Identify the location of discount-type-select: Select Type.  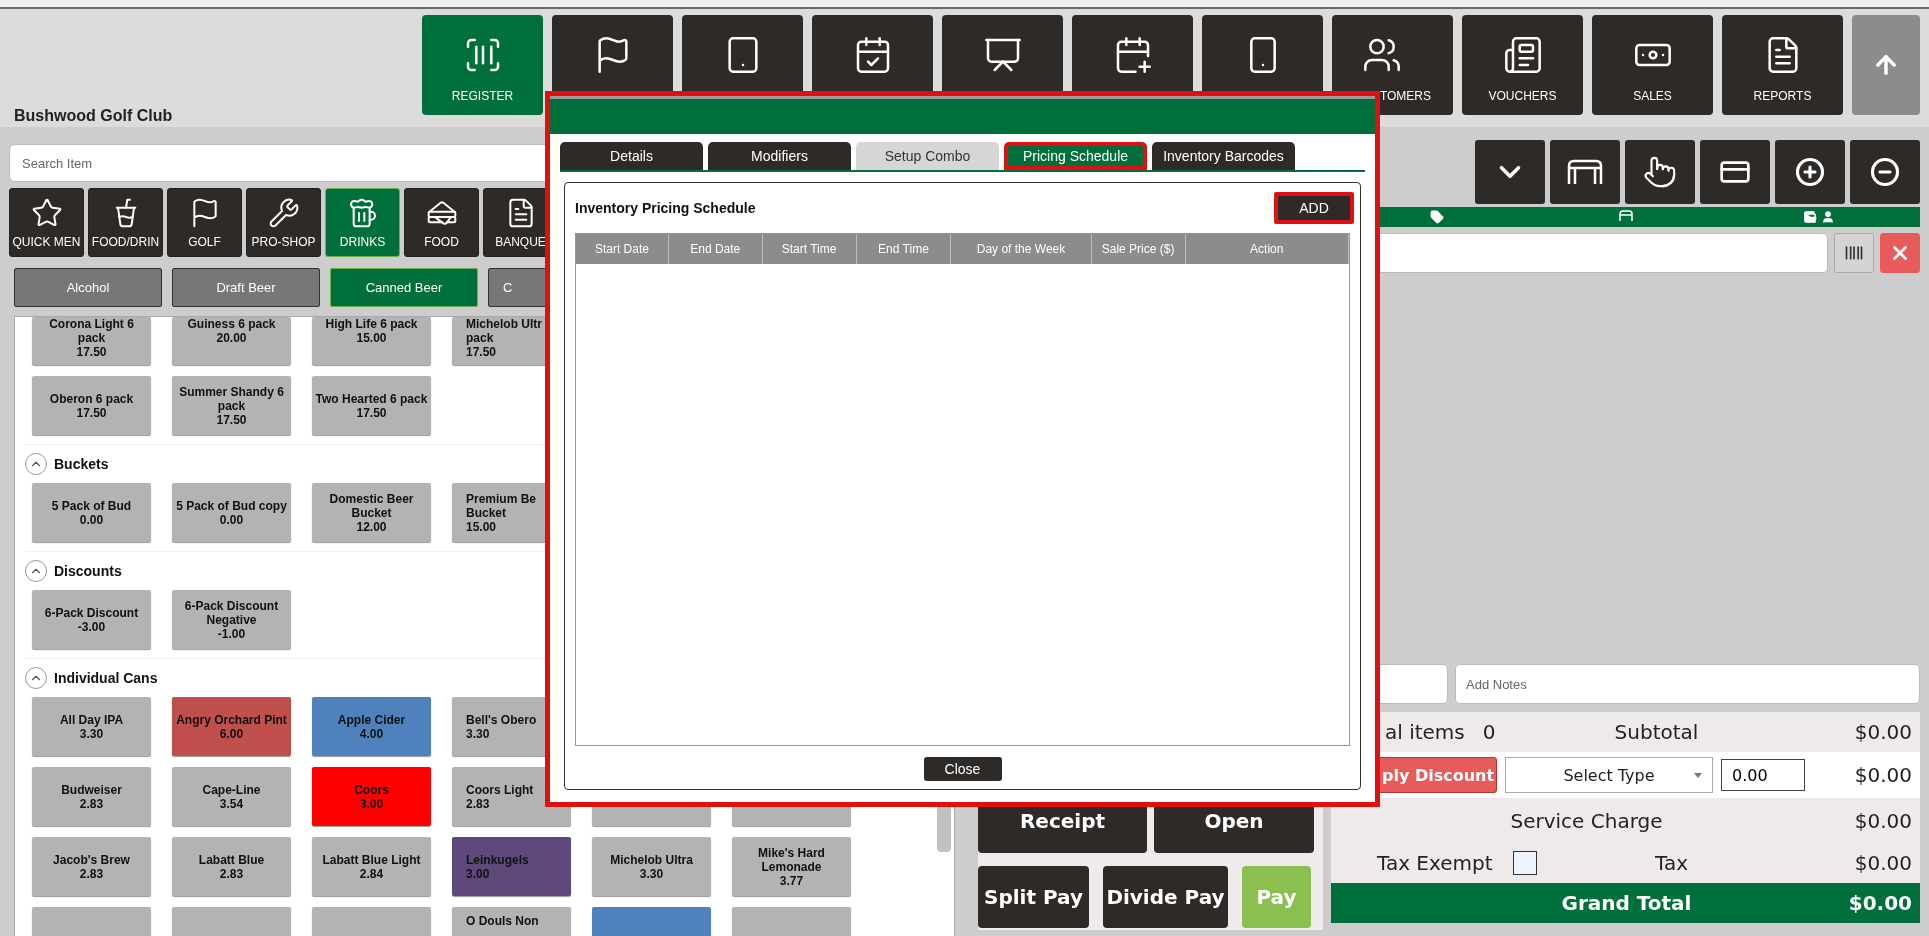
(1609, 775).